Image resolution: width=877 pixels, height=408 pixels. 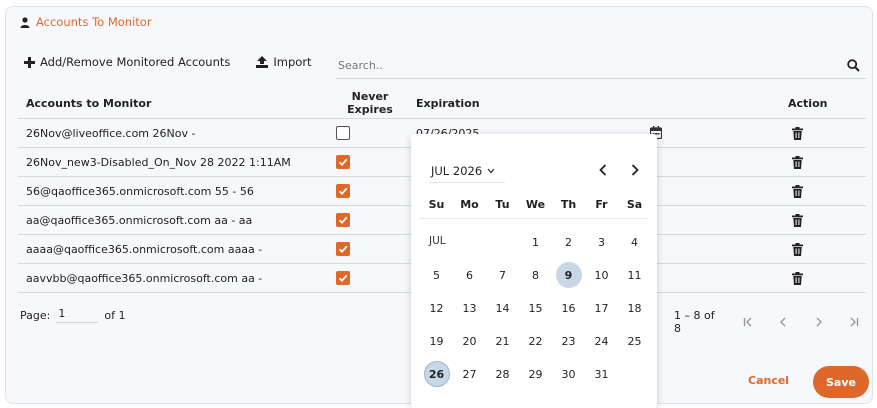 I want to click on month-year-selector: JUL 2026, so click(x=463, y=171).